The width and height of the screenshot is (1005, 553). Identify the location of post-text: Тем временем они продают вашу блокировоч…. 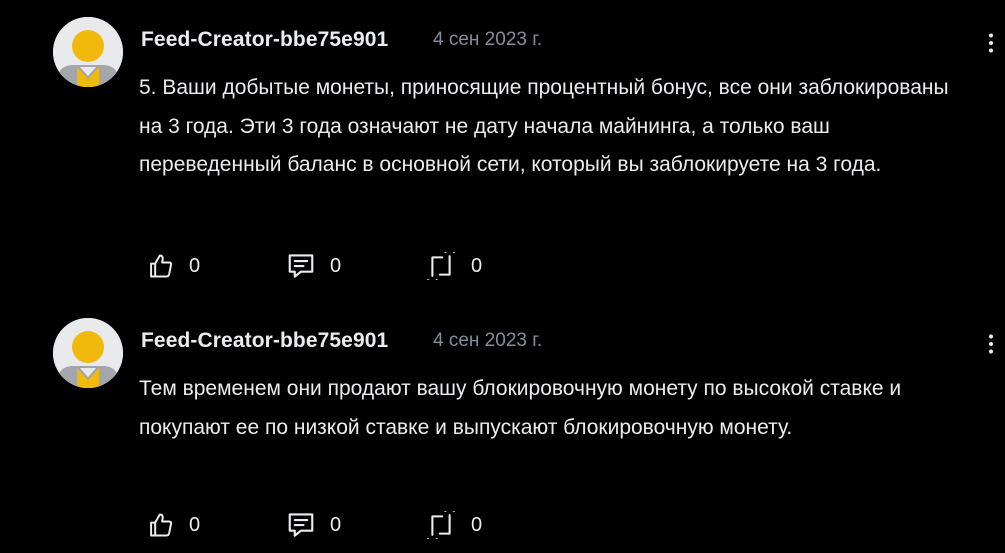
(520, 408).